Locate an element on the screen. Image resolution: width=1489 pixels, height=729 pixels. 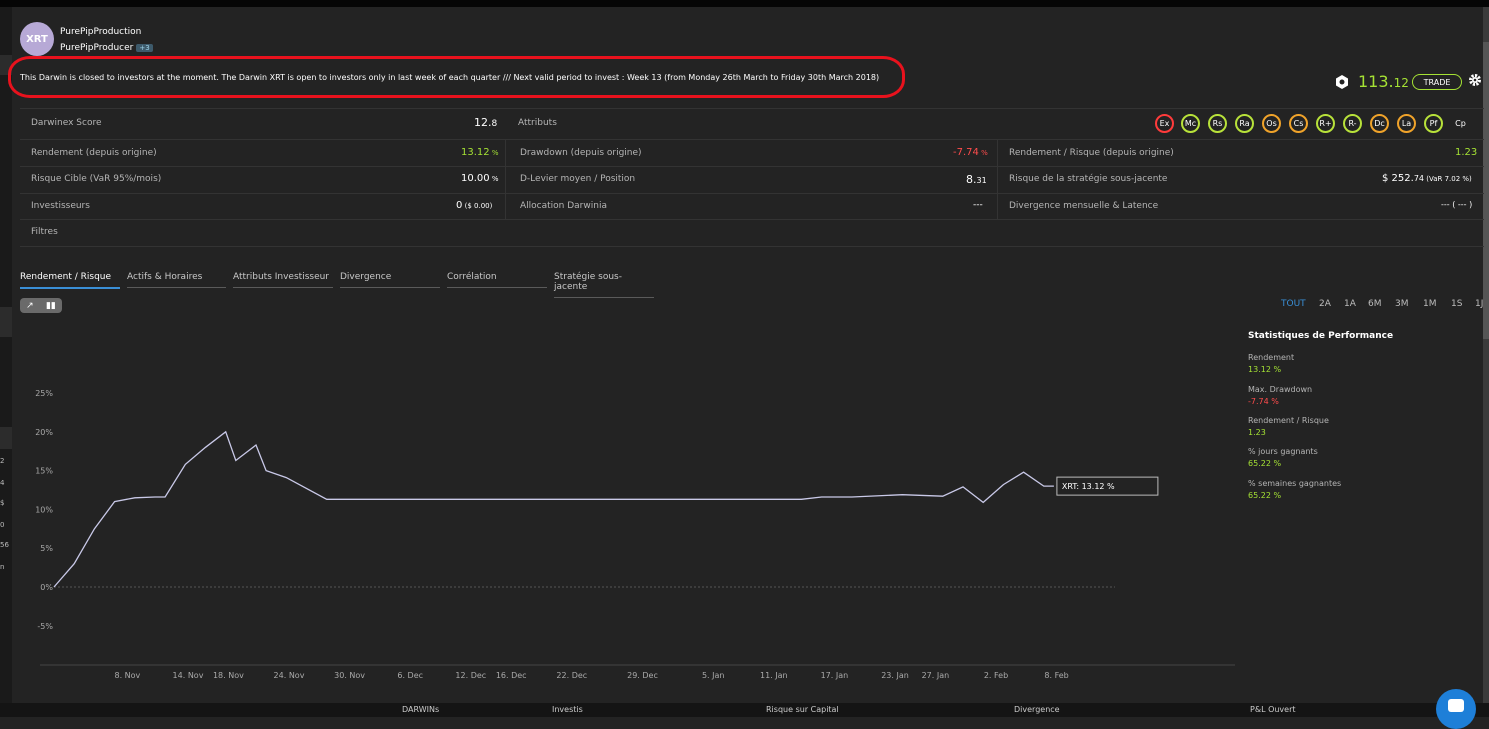
risque-label: Risque Cible (VaR 95%/mois) is located at coordinates (96, 179).